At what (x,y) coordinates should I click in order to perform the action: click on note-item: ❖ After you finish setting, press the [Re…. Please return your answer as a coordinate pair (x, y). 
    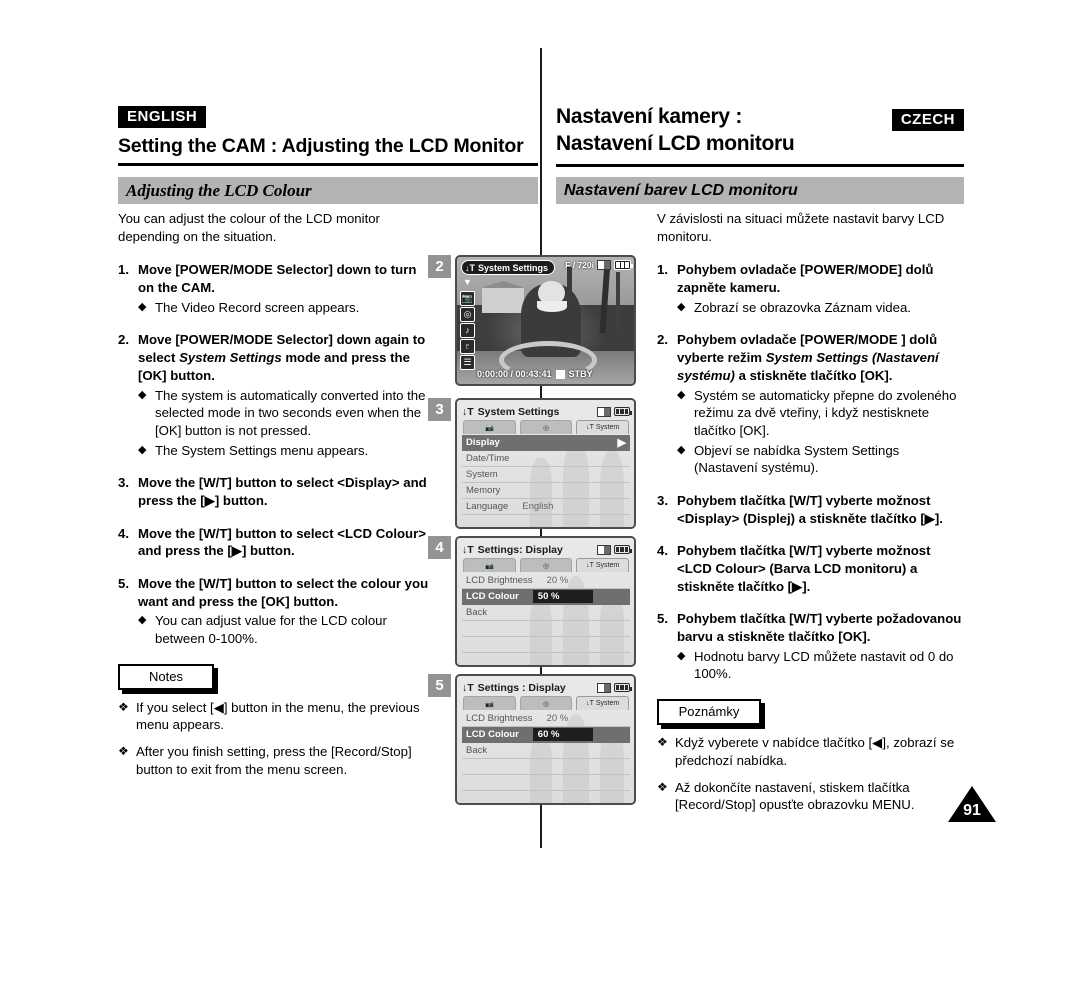
    Looking at the image, I should click on (277, 760).